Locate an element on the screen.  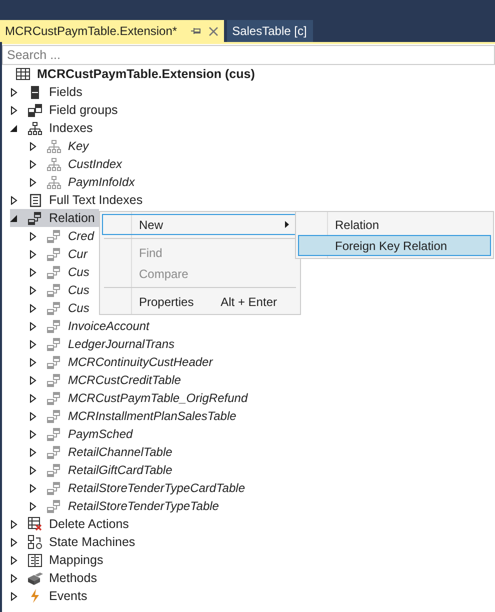
tree-item: Cur is located at coordinates (60, 254).